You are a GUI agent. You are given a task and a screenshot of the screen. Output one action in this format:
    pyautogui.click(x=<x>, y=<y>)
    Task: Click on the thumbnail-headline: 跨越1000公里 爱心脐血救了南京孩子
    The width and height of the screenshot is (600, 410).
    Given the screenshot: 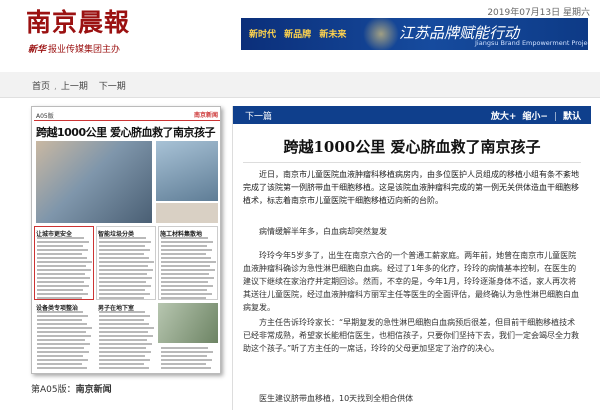 What is the action you would take?
    pyautogui.click(x=127, y=132)
    